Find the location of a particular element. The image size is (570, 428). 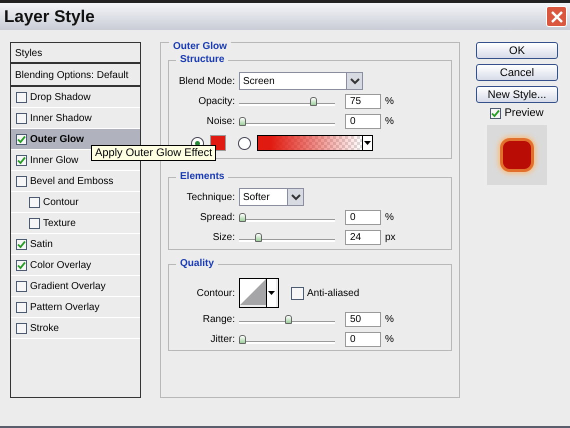

close-icon is located at coordinates (556, 16).